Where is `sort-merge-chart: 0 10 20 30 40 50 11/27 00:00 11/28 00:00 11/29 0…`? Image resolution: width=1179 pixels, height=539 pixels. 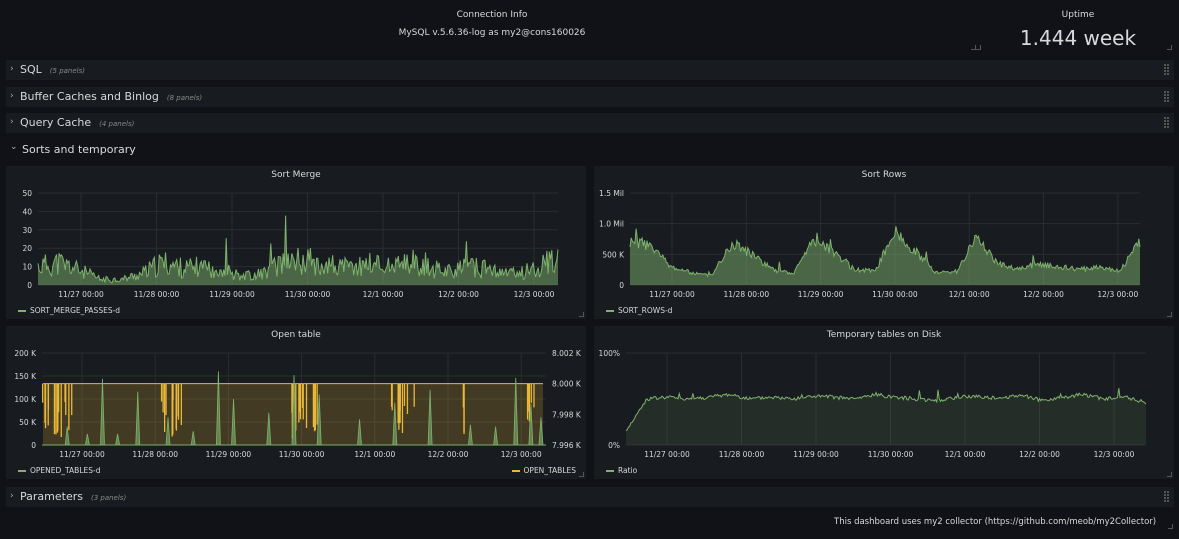 sort-merge-chart: 0 10 20 30 40 50 11/27 00:00 11/28 00:00 11/29 0… is located at coordinates (290, 244).